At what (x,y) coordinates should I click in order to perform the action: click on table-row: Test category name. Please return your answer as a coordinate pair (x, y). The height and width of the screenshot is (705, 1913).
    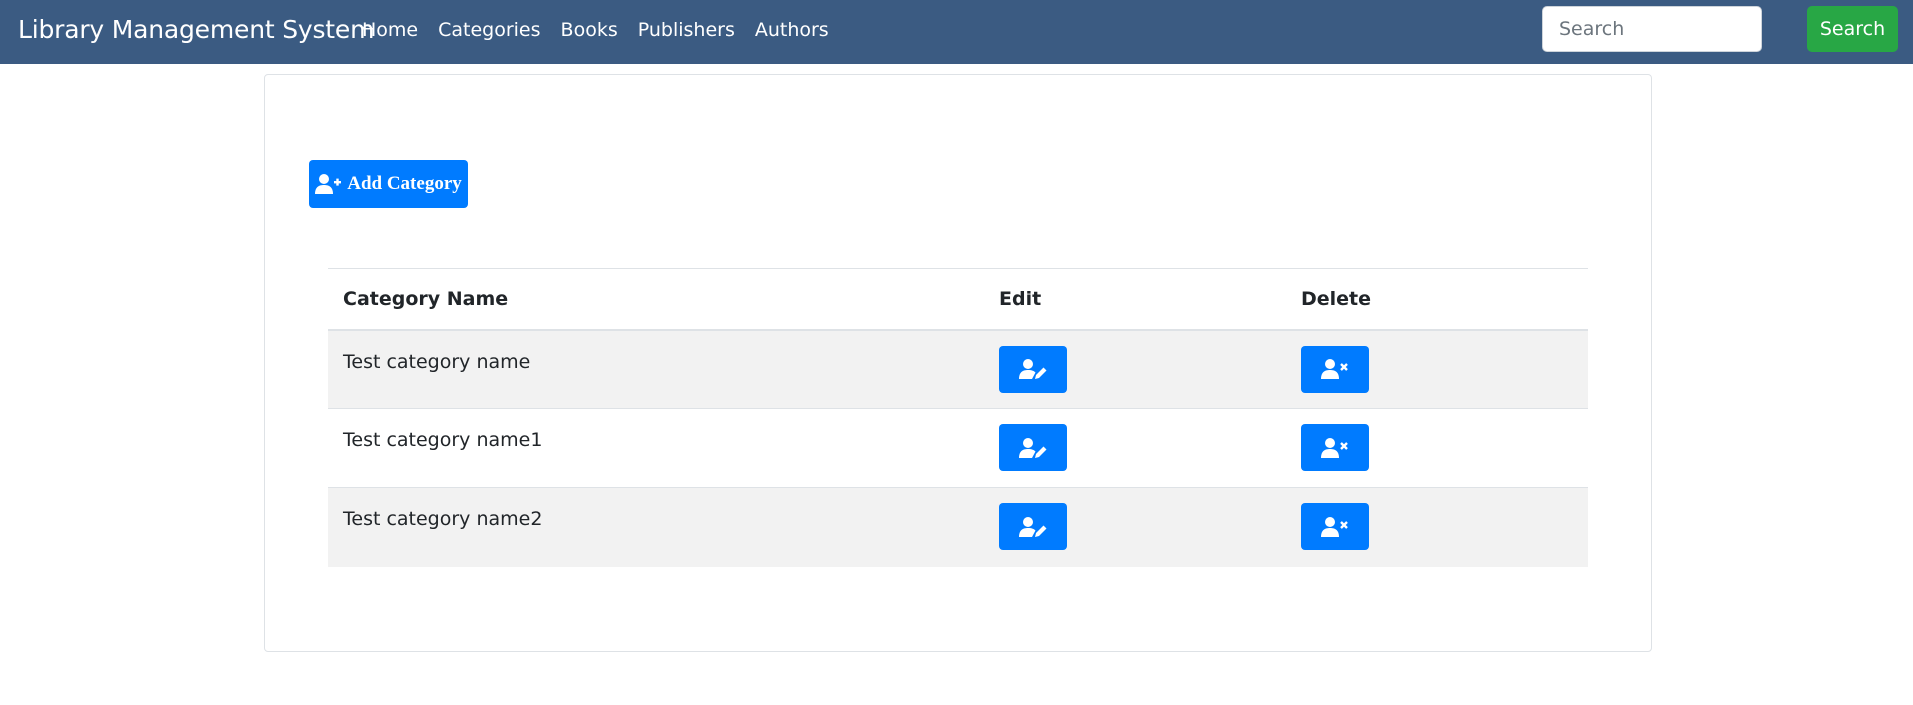
    Looking at the image, I should click on (958, 369).